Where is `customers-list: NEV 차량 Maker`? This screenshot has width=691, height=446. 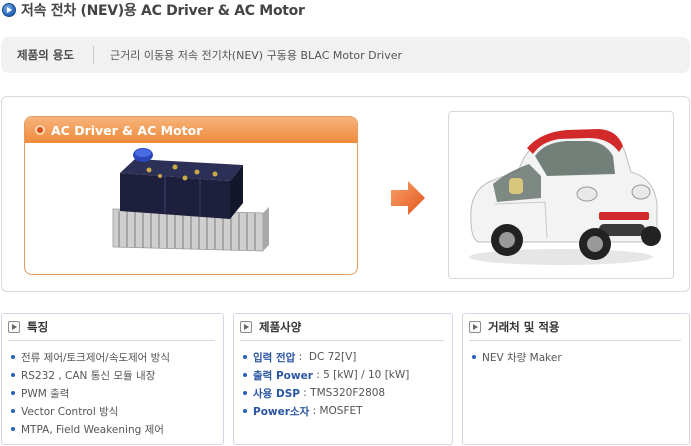
customers-list: NEV 차량 Maker is located at coordinates (576, 353).